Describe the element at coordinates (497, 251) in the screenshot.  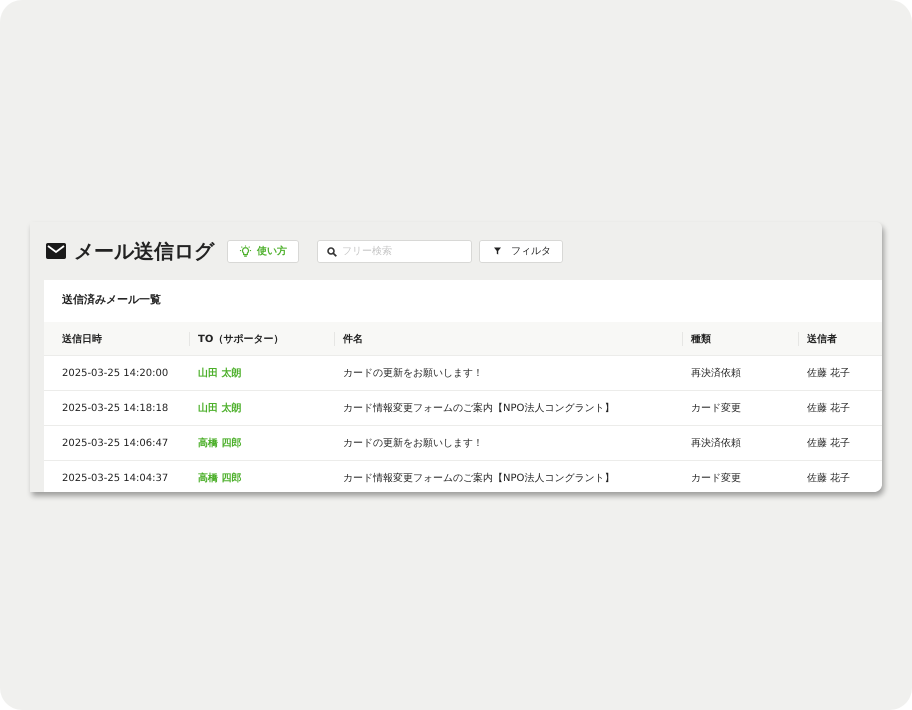
I see `filter-icon` at that location.